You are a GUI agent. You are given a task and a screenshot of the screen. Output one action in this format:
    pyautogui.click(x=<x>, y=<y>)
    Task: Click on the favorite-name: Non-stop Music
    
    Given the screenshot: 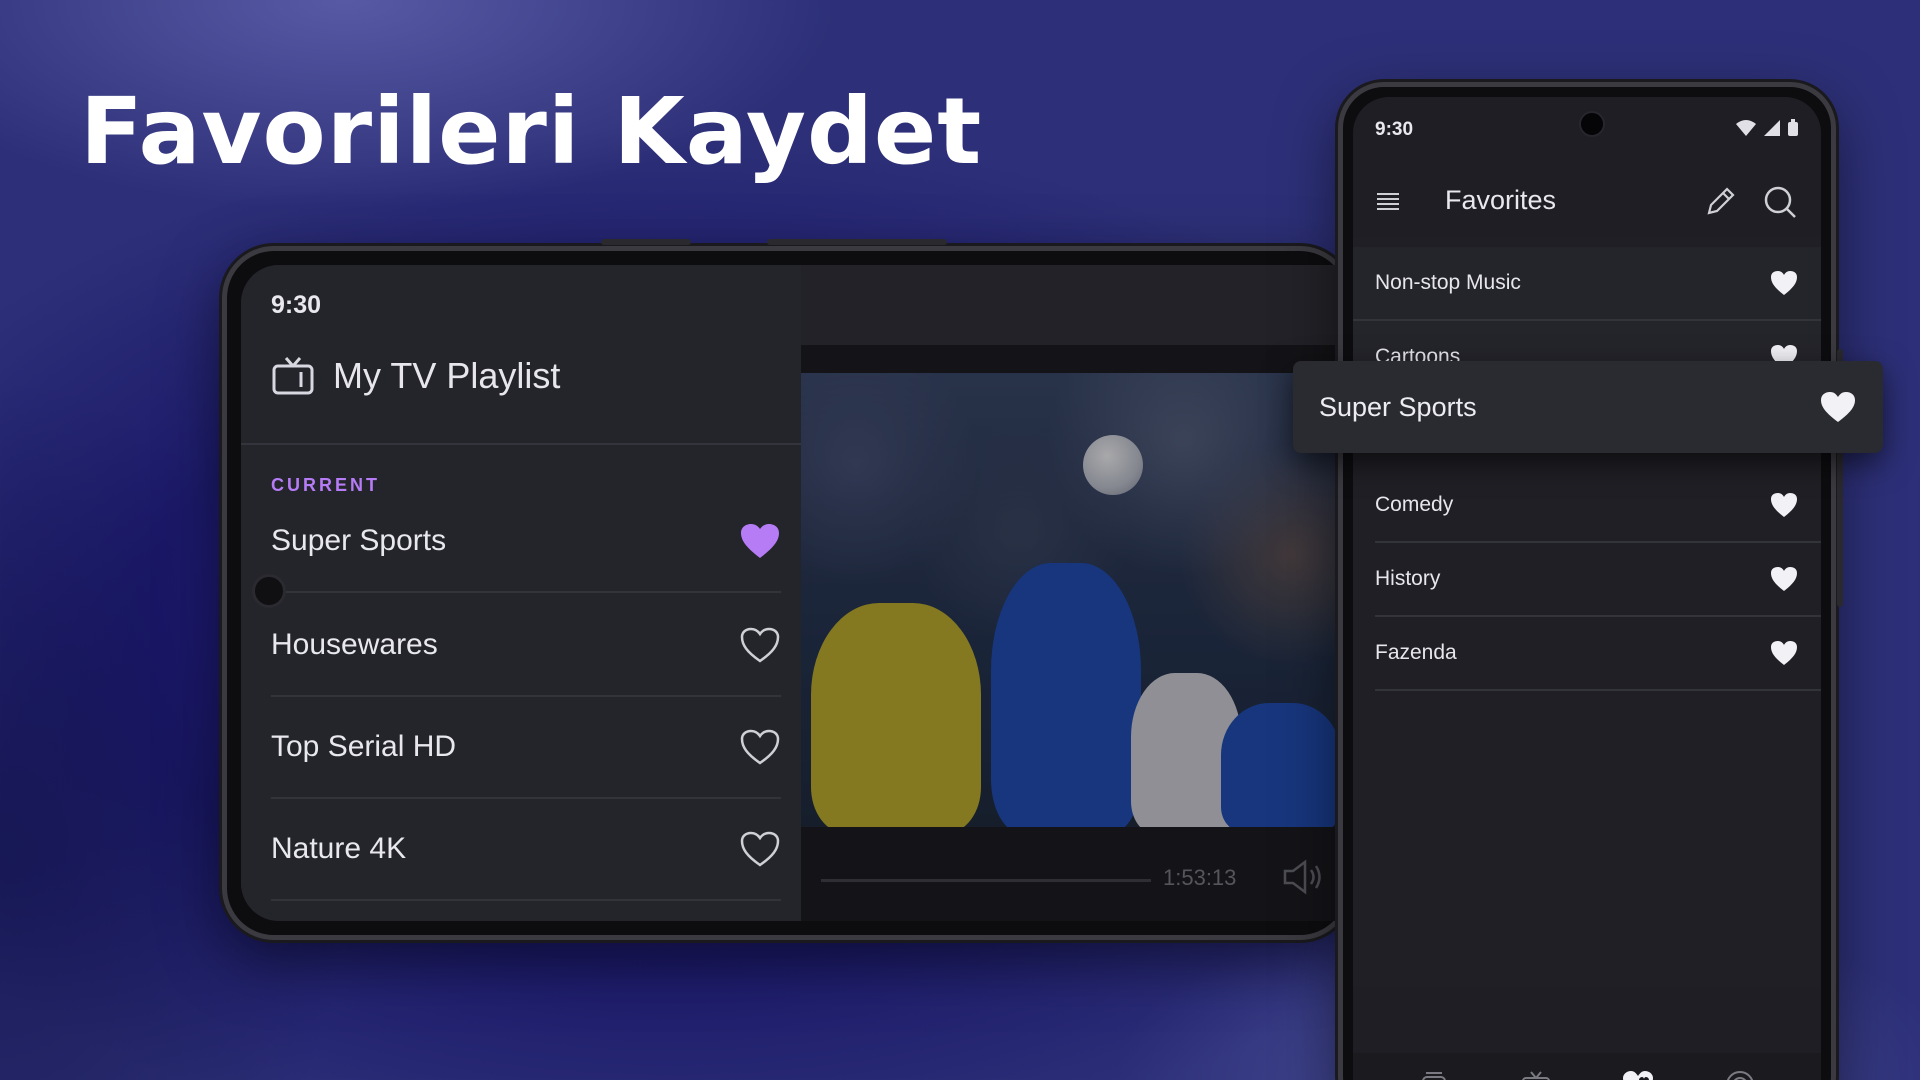 What is the action you would take?
    pyautogui.click(x=1448, y=282)
    